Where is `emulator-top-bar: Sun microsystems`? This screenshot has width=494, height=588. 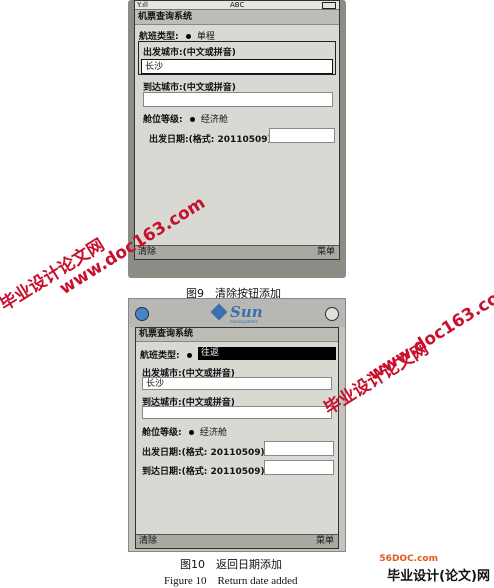
emulator-top-bar: Sun microsystems is located at coordinates (237, 313).